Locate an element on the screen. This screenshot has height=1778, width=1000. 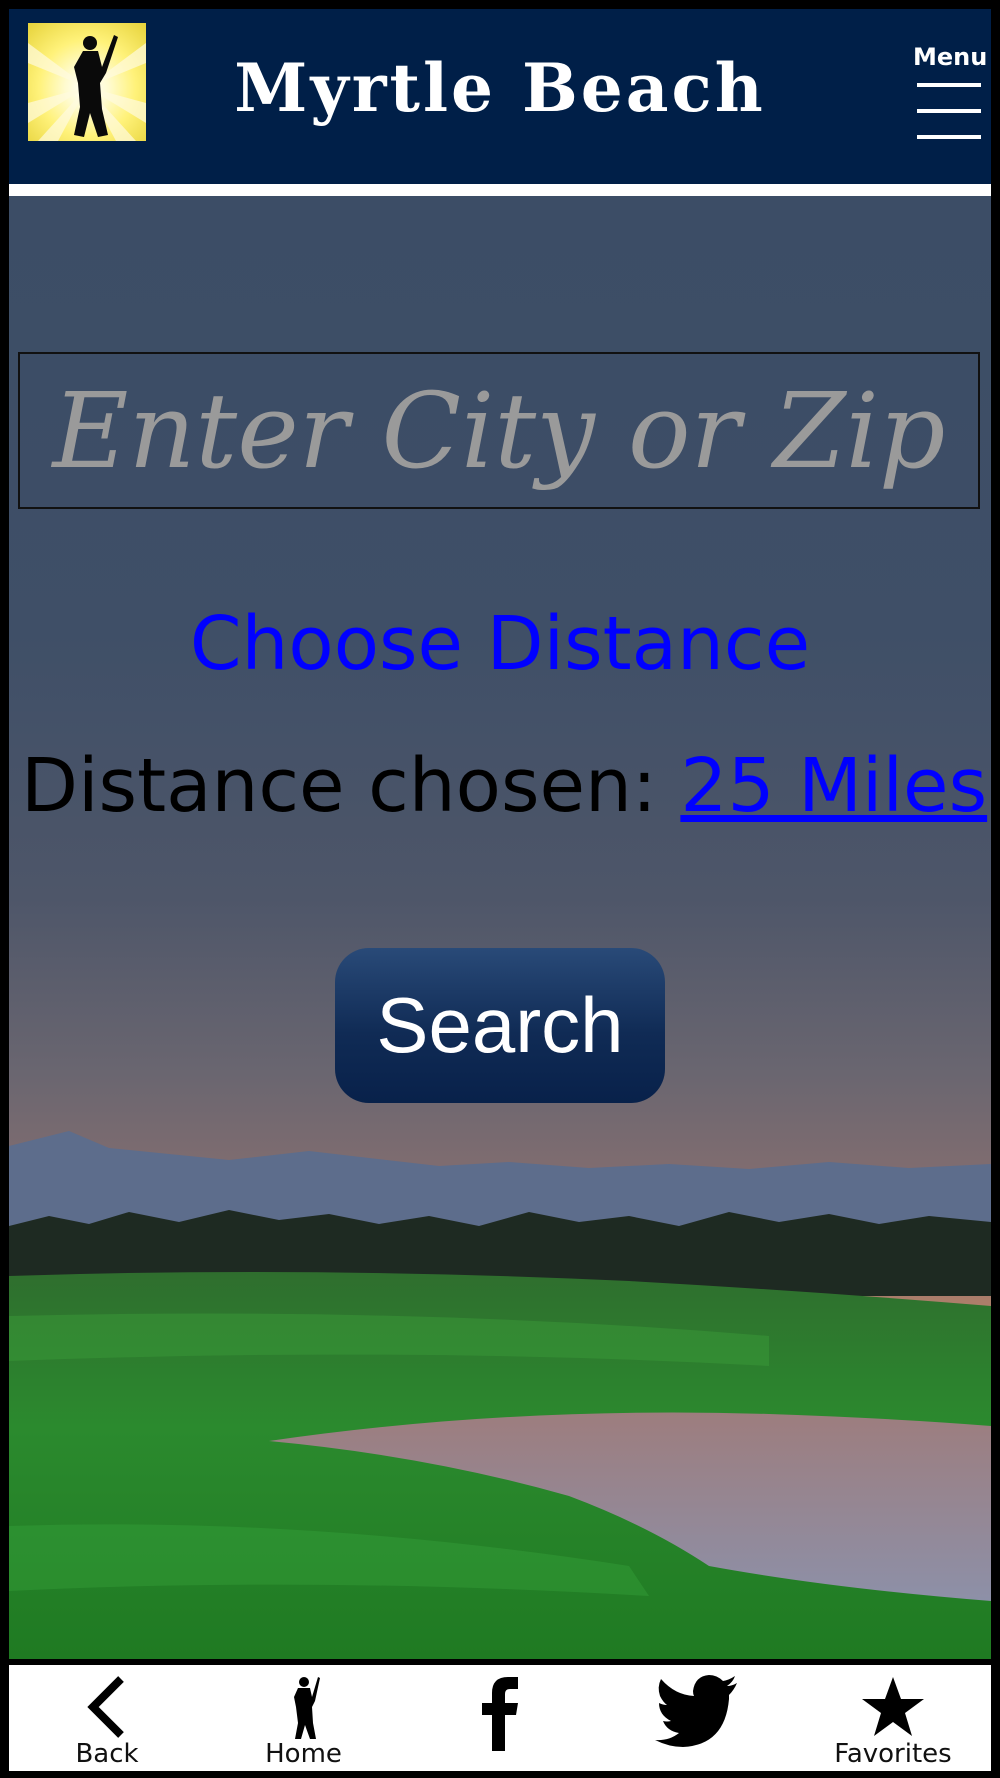
bottom-nav-bar: Back Home Favorites is located at coordinates (500, 1718).